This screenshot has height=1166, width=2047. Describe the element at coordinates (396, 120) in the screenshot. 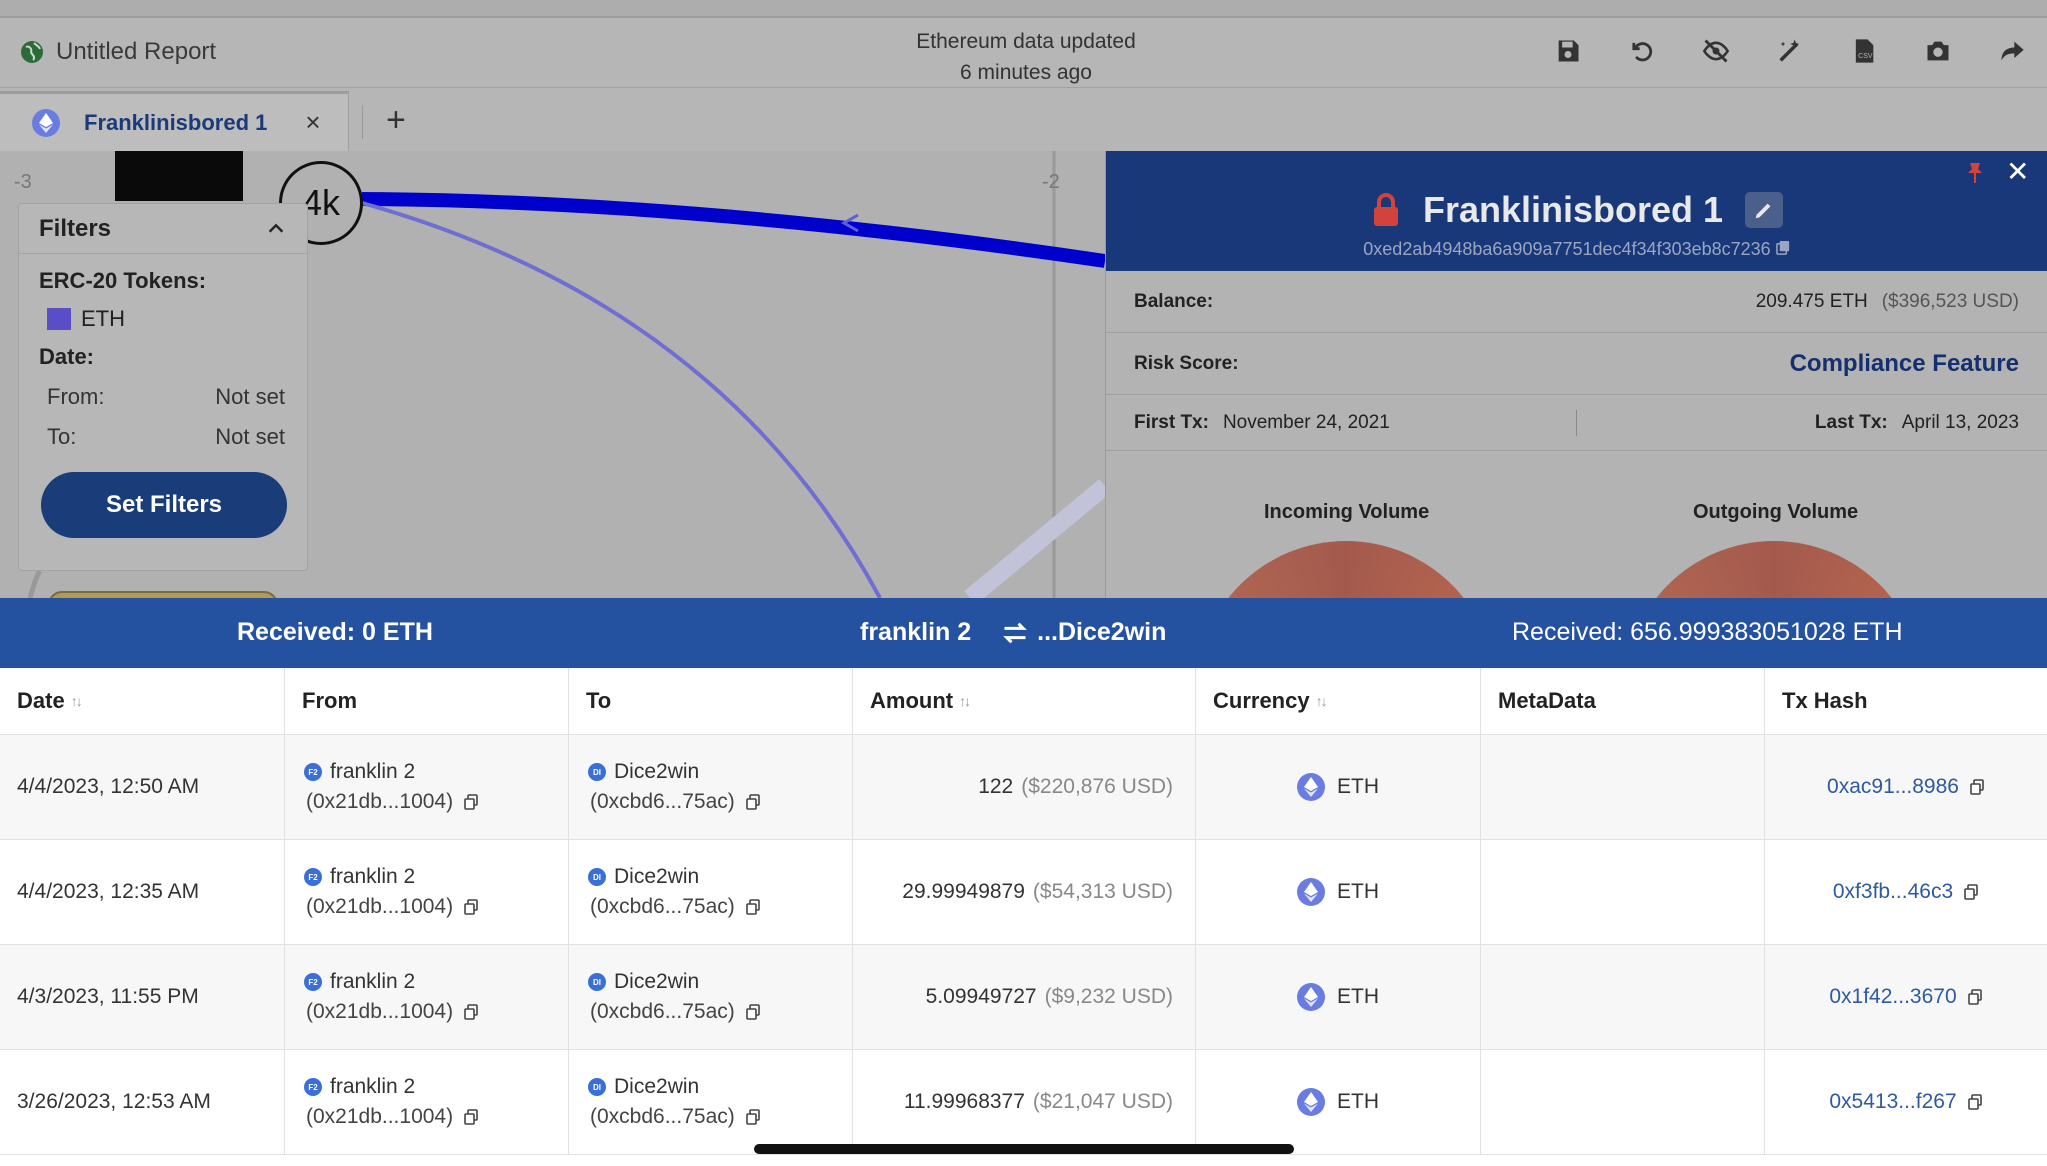

I see `add-tab-button: +` at that location.